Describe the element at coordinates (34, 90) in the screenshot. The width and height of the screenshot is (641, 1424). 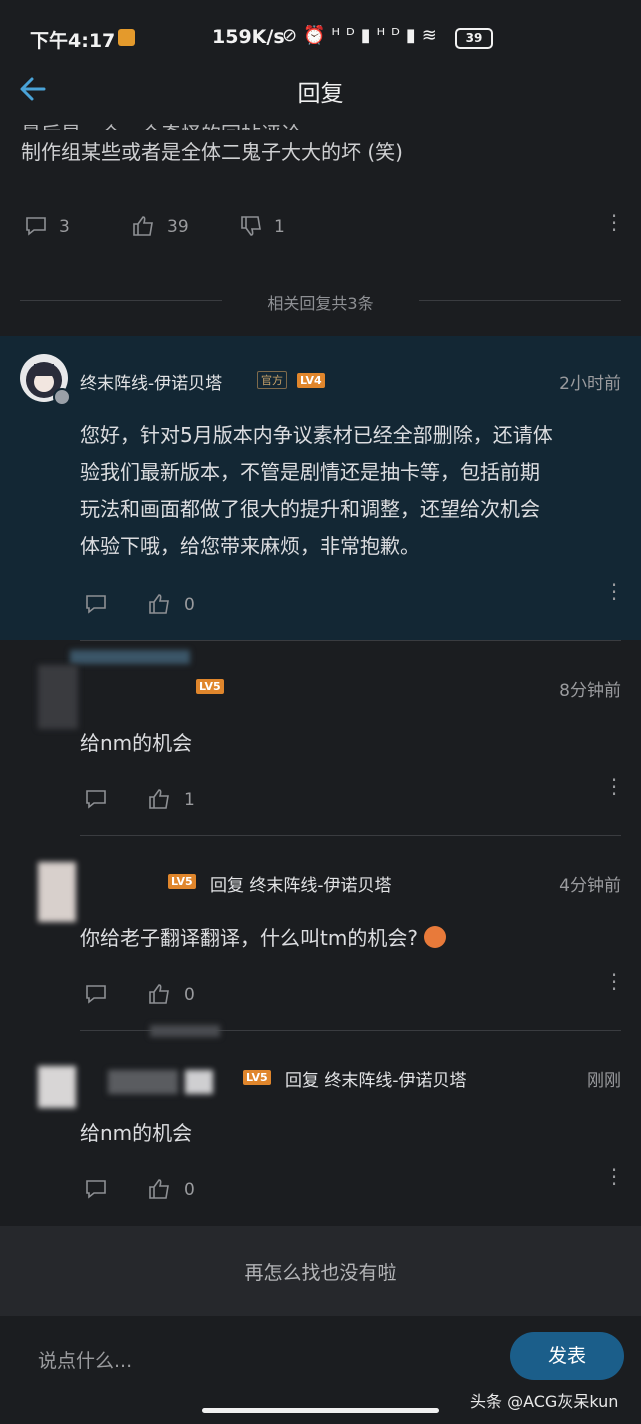
I see `back-arrow-icon` at that location.